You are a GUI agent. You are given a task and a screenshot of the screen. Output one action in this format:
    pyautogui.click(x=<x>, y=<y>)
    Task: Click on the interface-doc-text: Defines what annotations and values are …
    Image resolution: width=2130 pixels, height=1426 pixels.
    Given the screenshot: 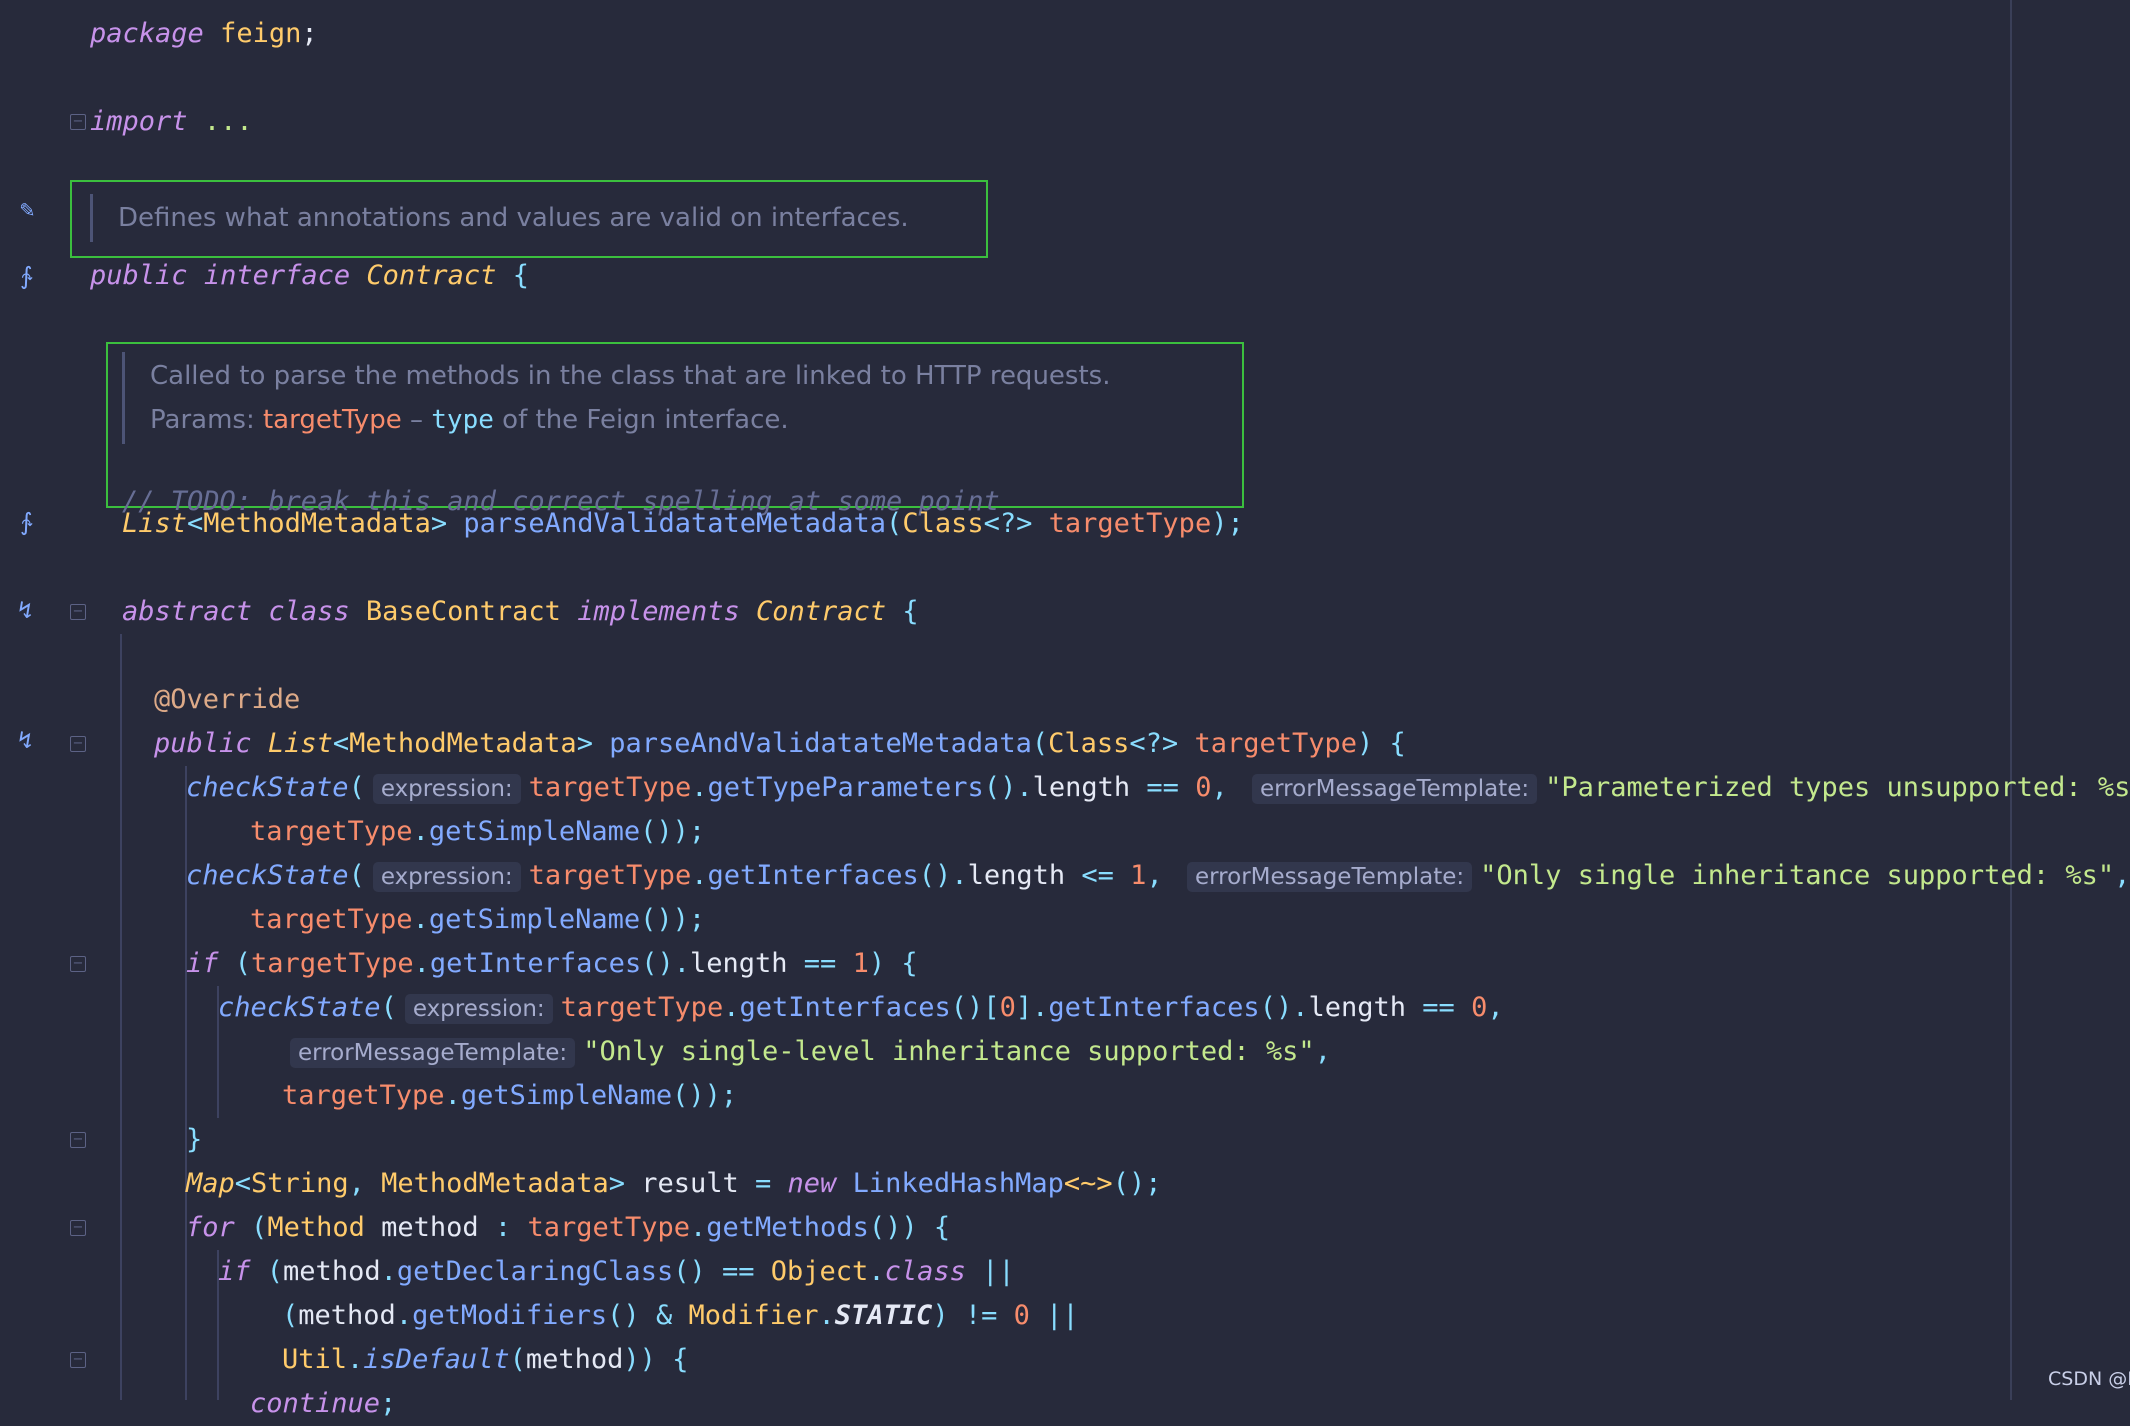 What is the action you would take?
    pyautogui.click(x=513, y=218)
    